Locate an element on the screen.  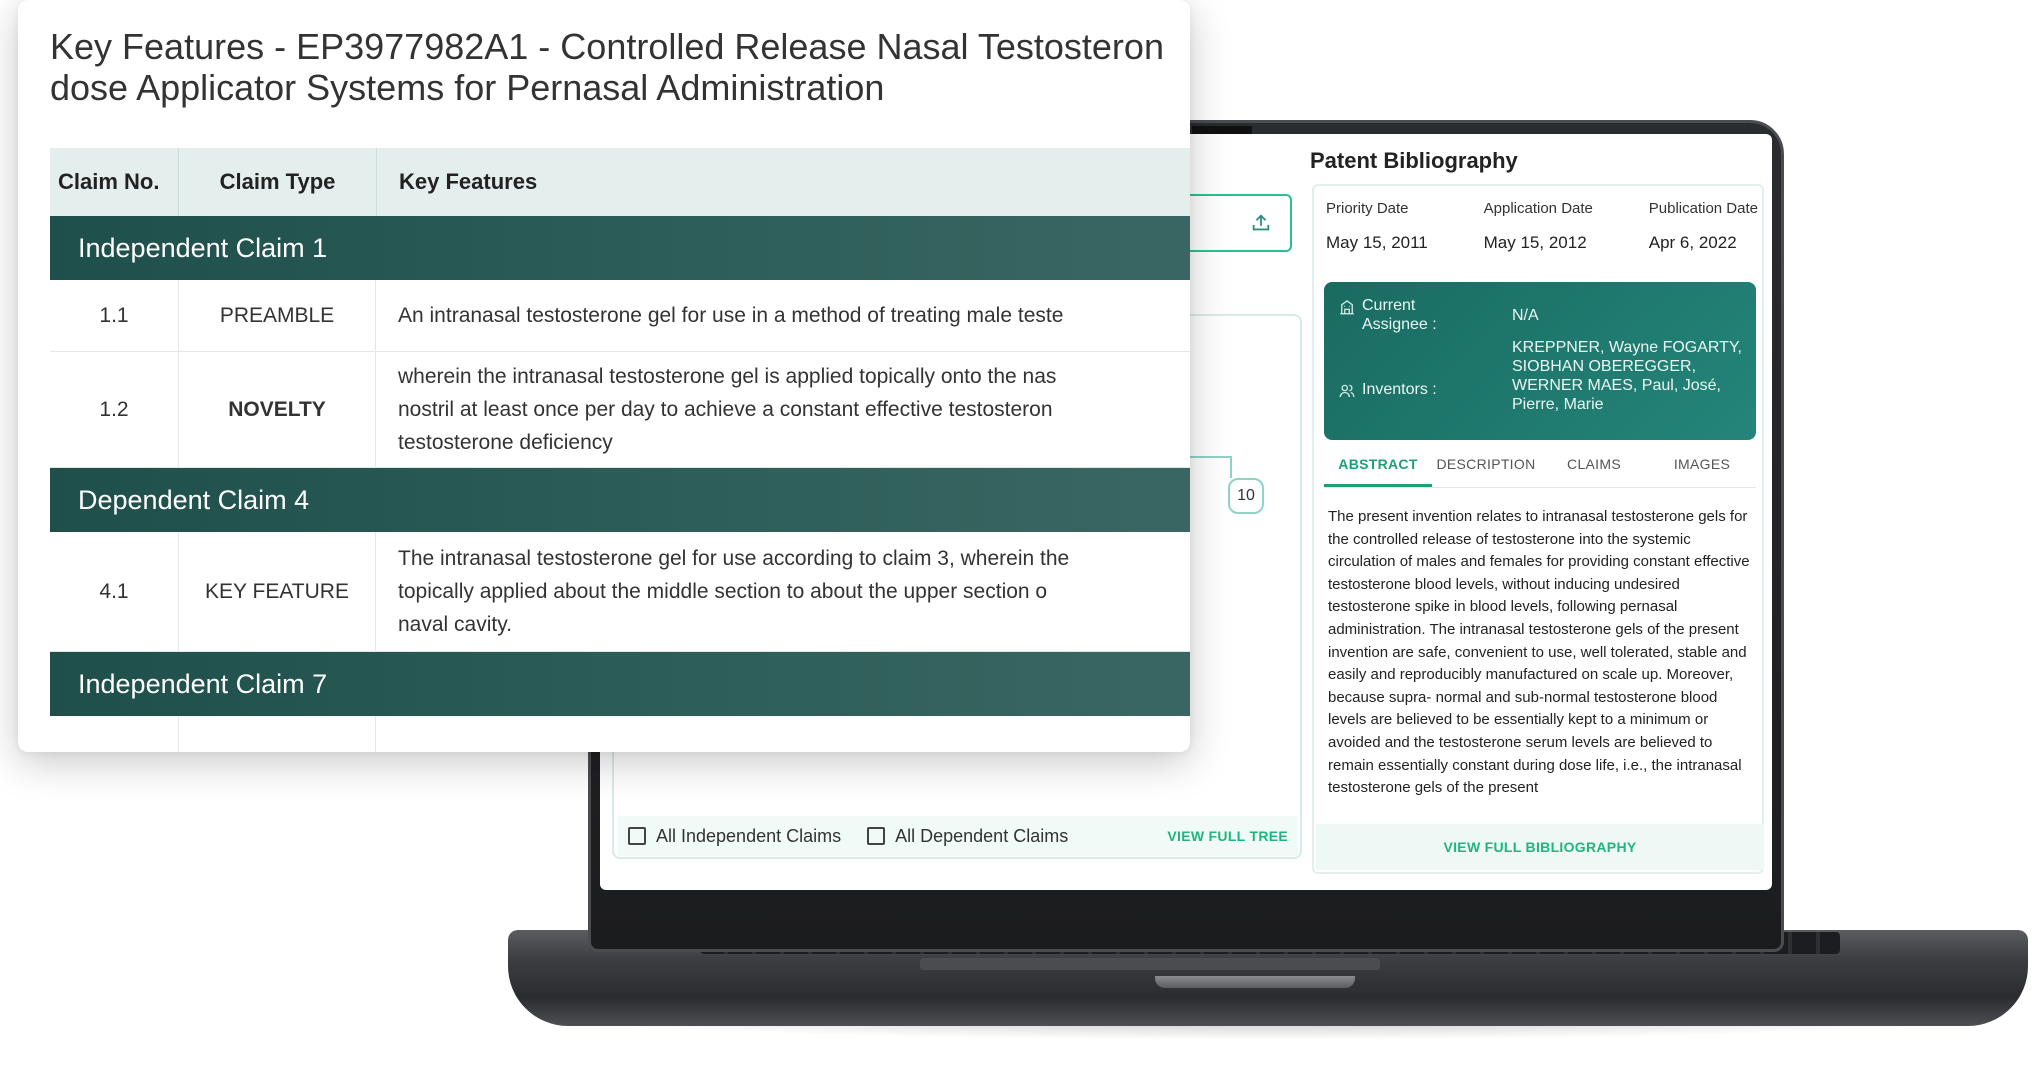
all-dependent-label: All Dependent Claims is located at coordinates (982, 835).